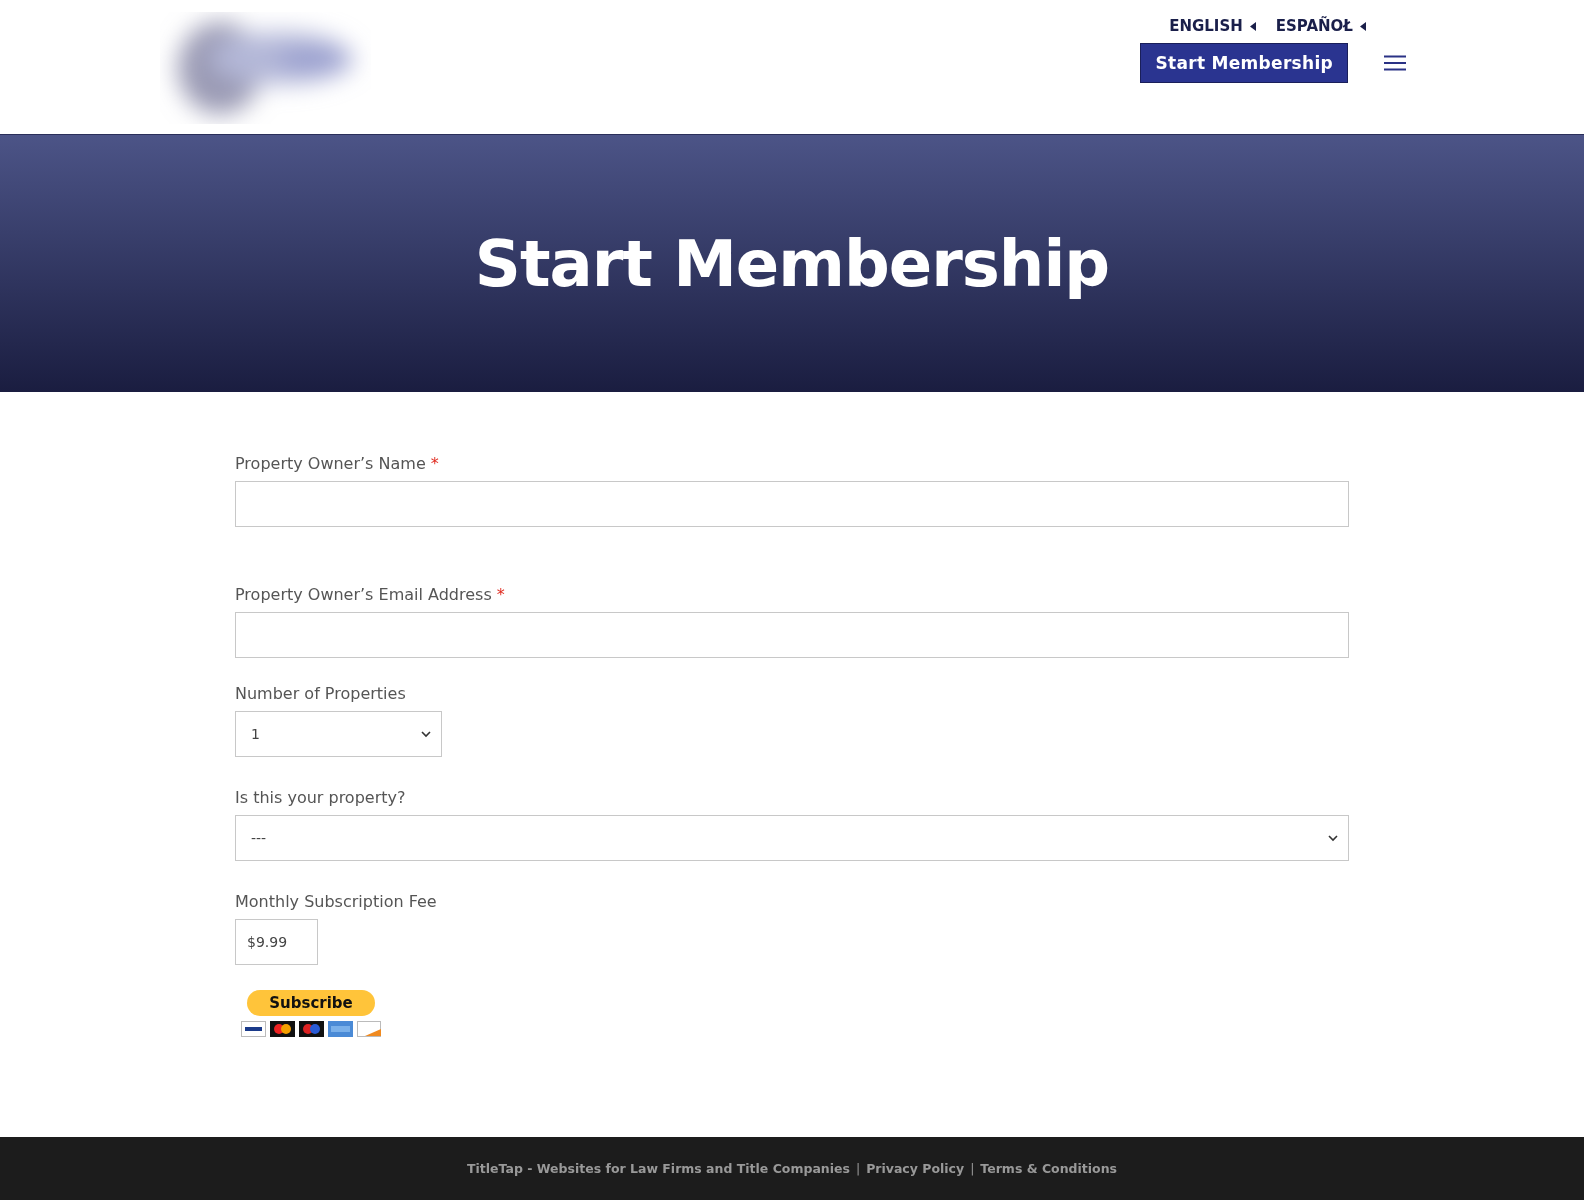  I want to click on field-label: Property Owner’s Name, so click(330, 463).